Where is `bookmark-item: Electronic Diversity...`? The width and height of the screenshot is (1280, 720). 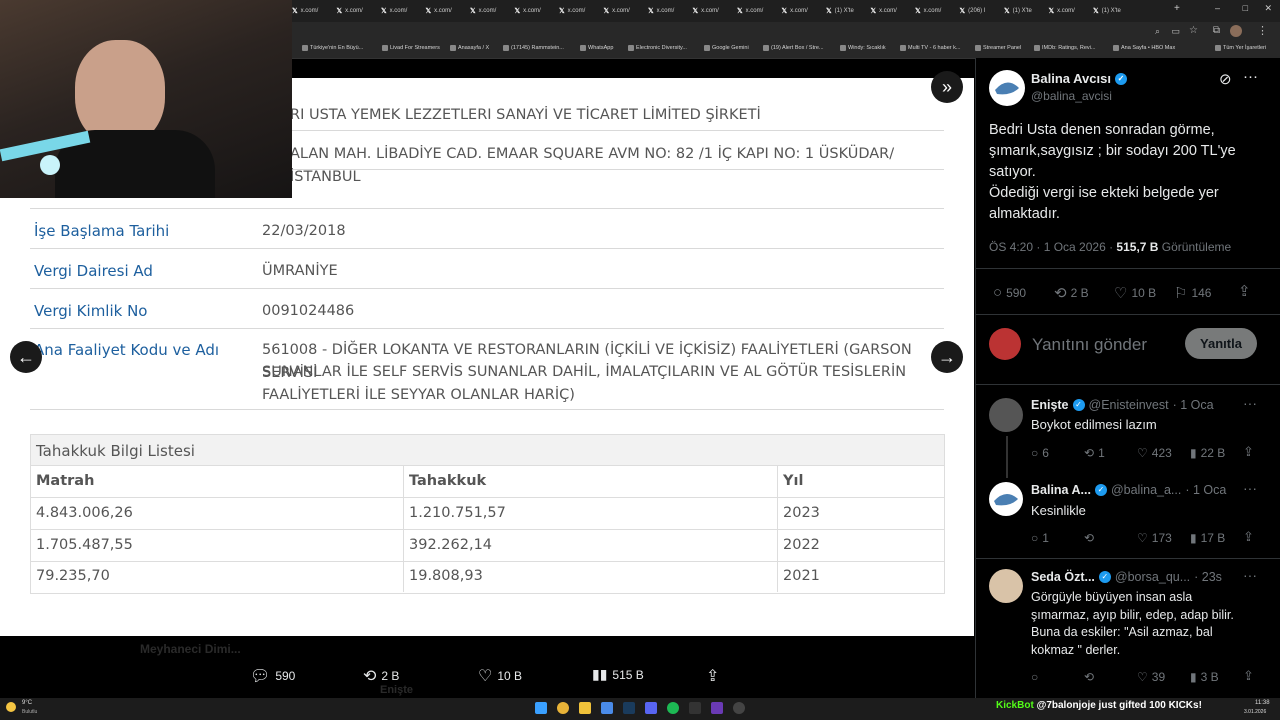 bookmark-item: Electronic Diversity... is located at coordinates (657, 48).